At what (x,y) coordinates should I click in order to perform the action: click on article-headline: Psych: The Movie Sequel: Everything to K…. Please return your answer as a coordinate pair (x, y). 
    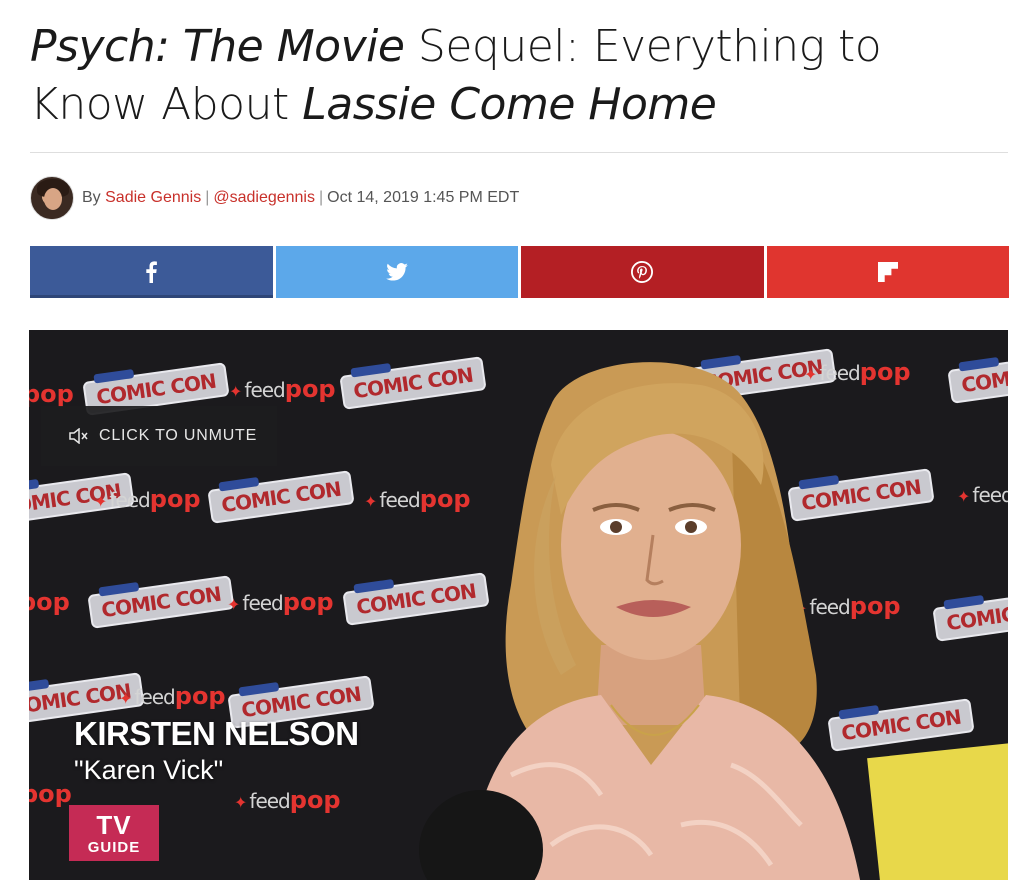
    Looking at the image, I should click on (517, 76).